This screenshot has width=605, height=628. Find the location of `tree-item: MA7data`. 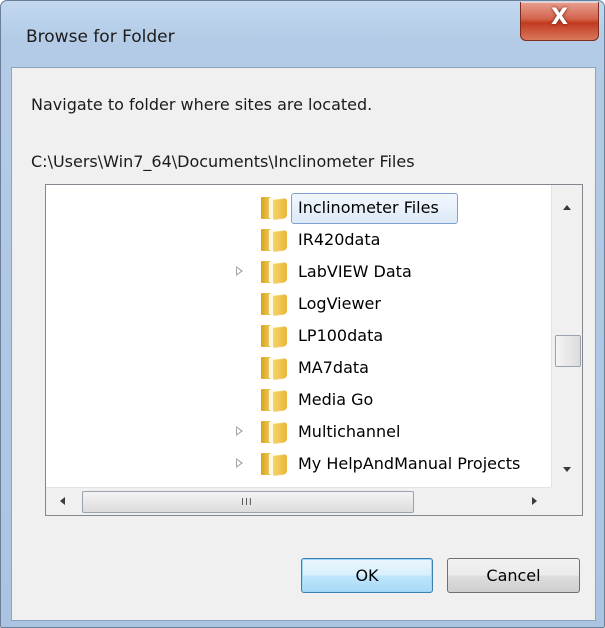

tree-item: MA7data is located at coordinates (296, 368).